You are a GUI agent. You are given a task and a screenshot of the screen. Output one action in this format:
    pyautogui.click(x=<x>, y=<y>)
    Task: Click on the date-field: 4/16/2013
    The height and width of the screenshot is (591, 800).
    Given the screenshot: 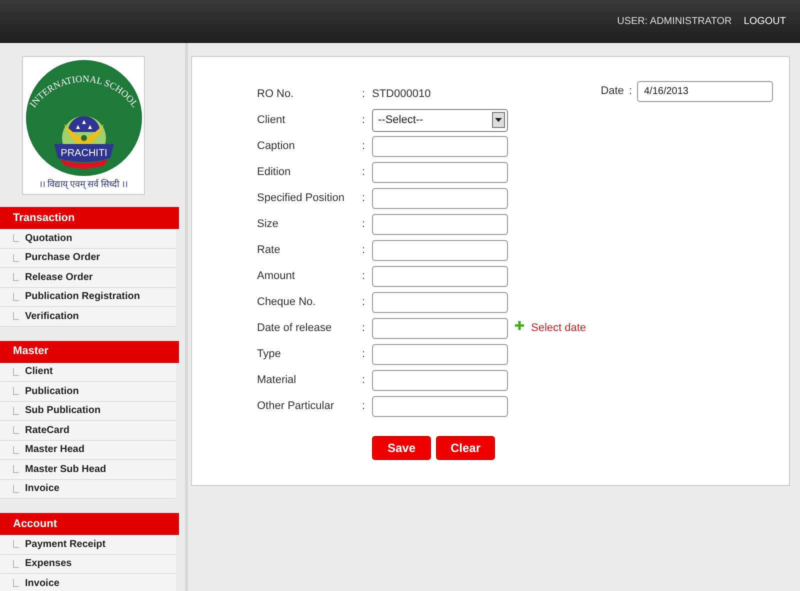 What is the action you would take?
    pyautogui.click(x=705, y=91)
    